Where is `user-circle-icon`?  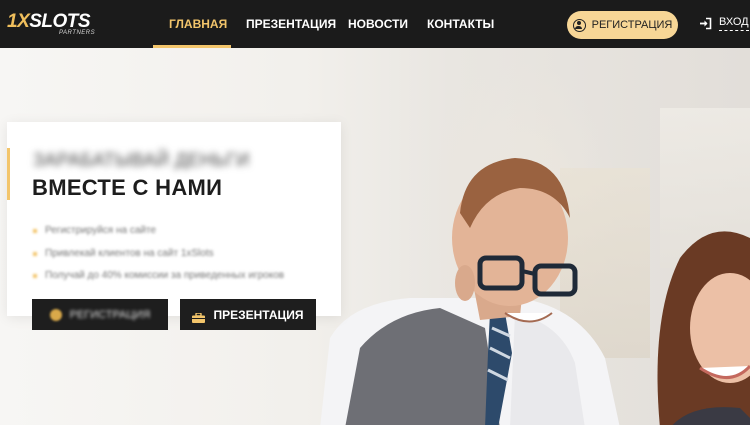
user-circle-icon is located at coordinates (579, 25).